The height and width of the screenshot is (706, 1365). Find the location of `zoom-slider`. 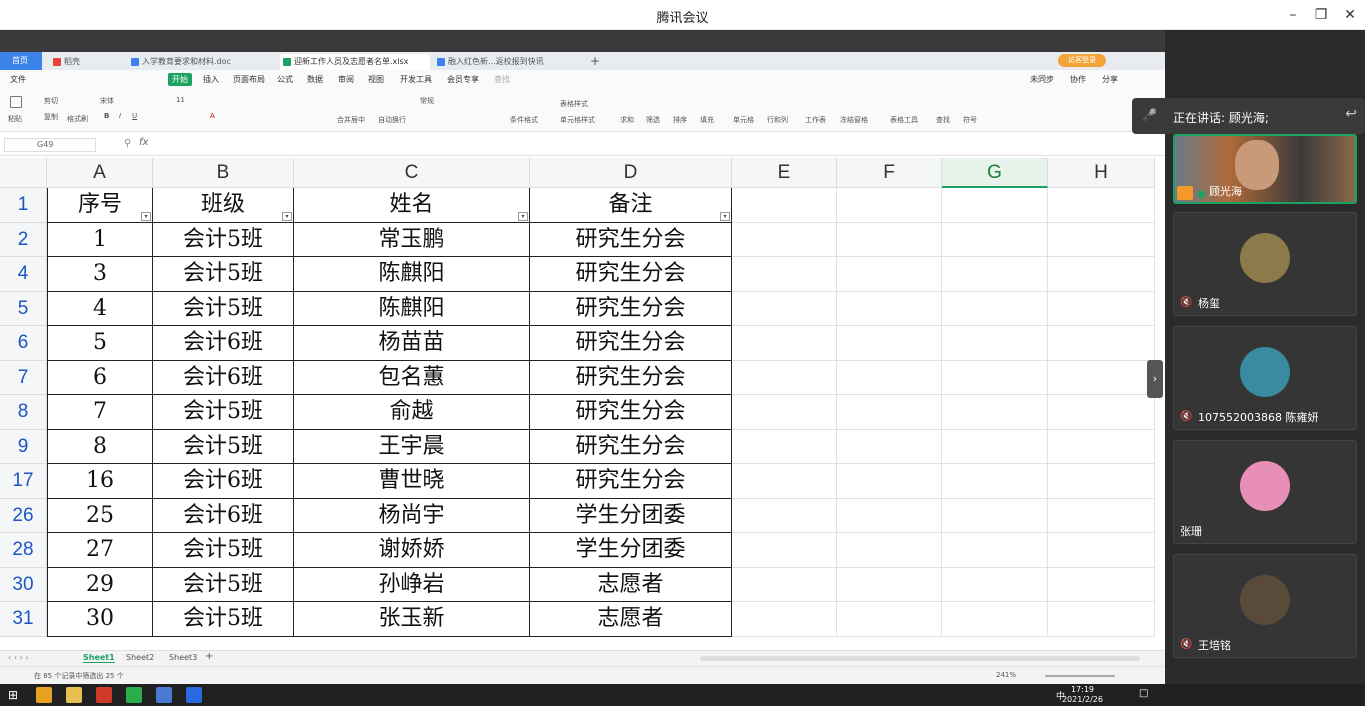

zoom-slider is located at coordinates (1080, 676).